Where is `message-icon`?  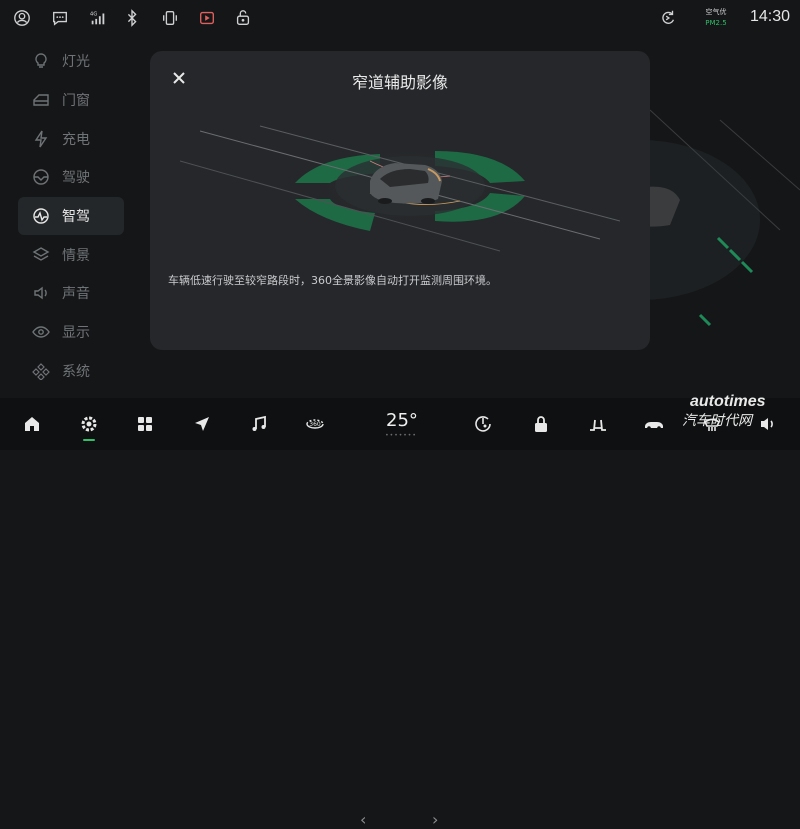
message-icon is located at coordinates (60, 18).